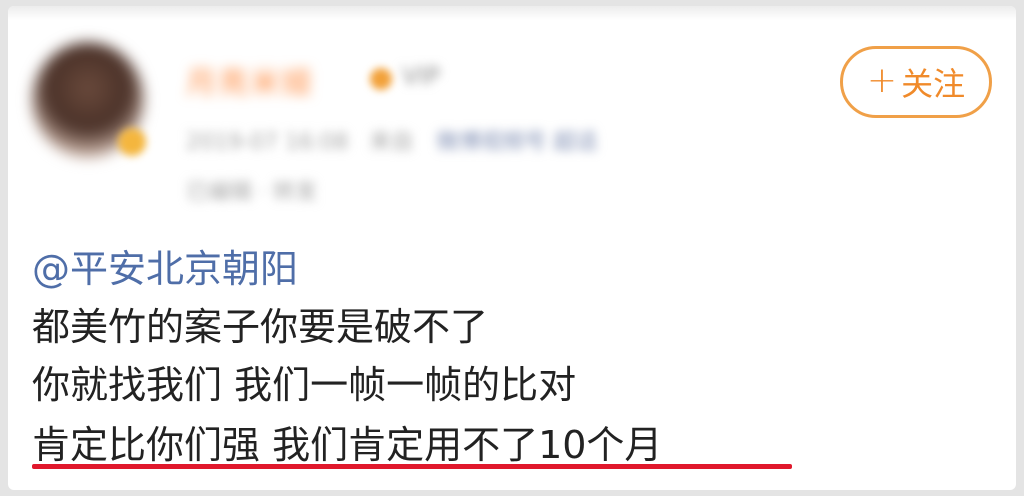 The image size is (1024, 496). What do you see at coordinates (347, 445) in the screenshot?
I see `post-text-line: 肯定比你们强 我们肯定用不了10个月` at bounding box center [347, 445].